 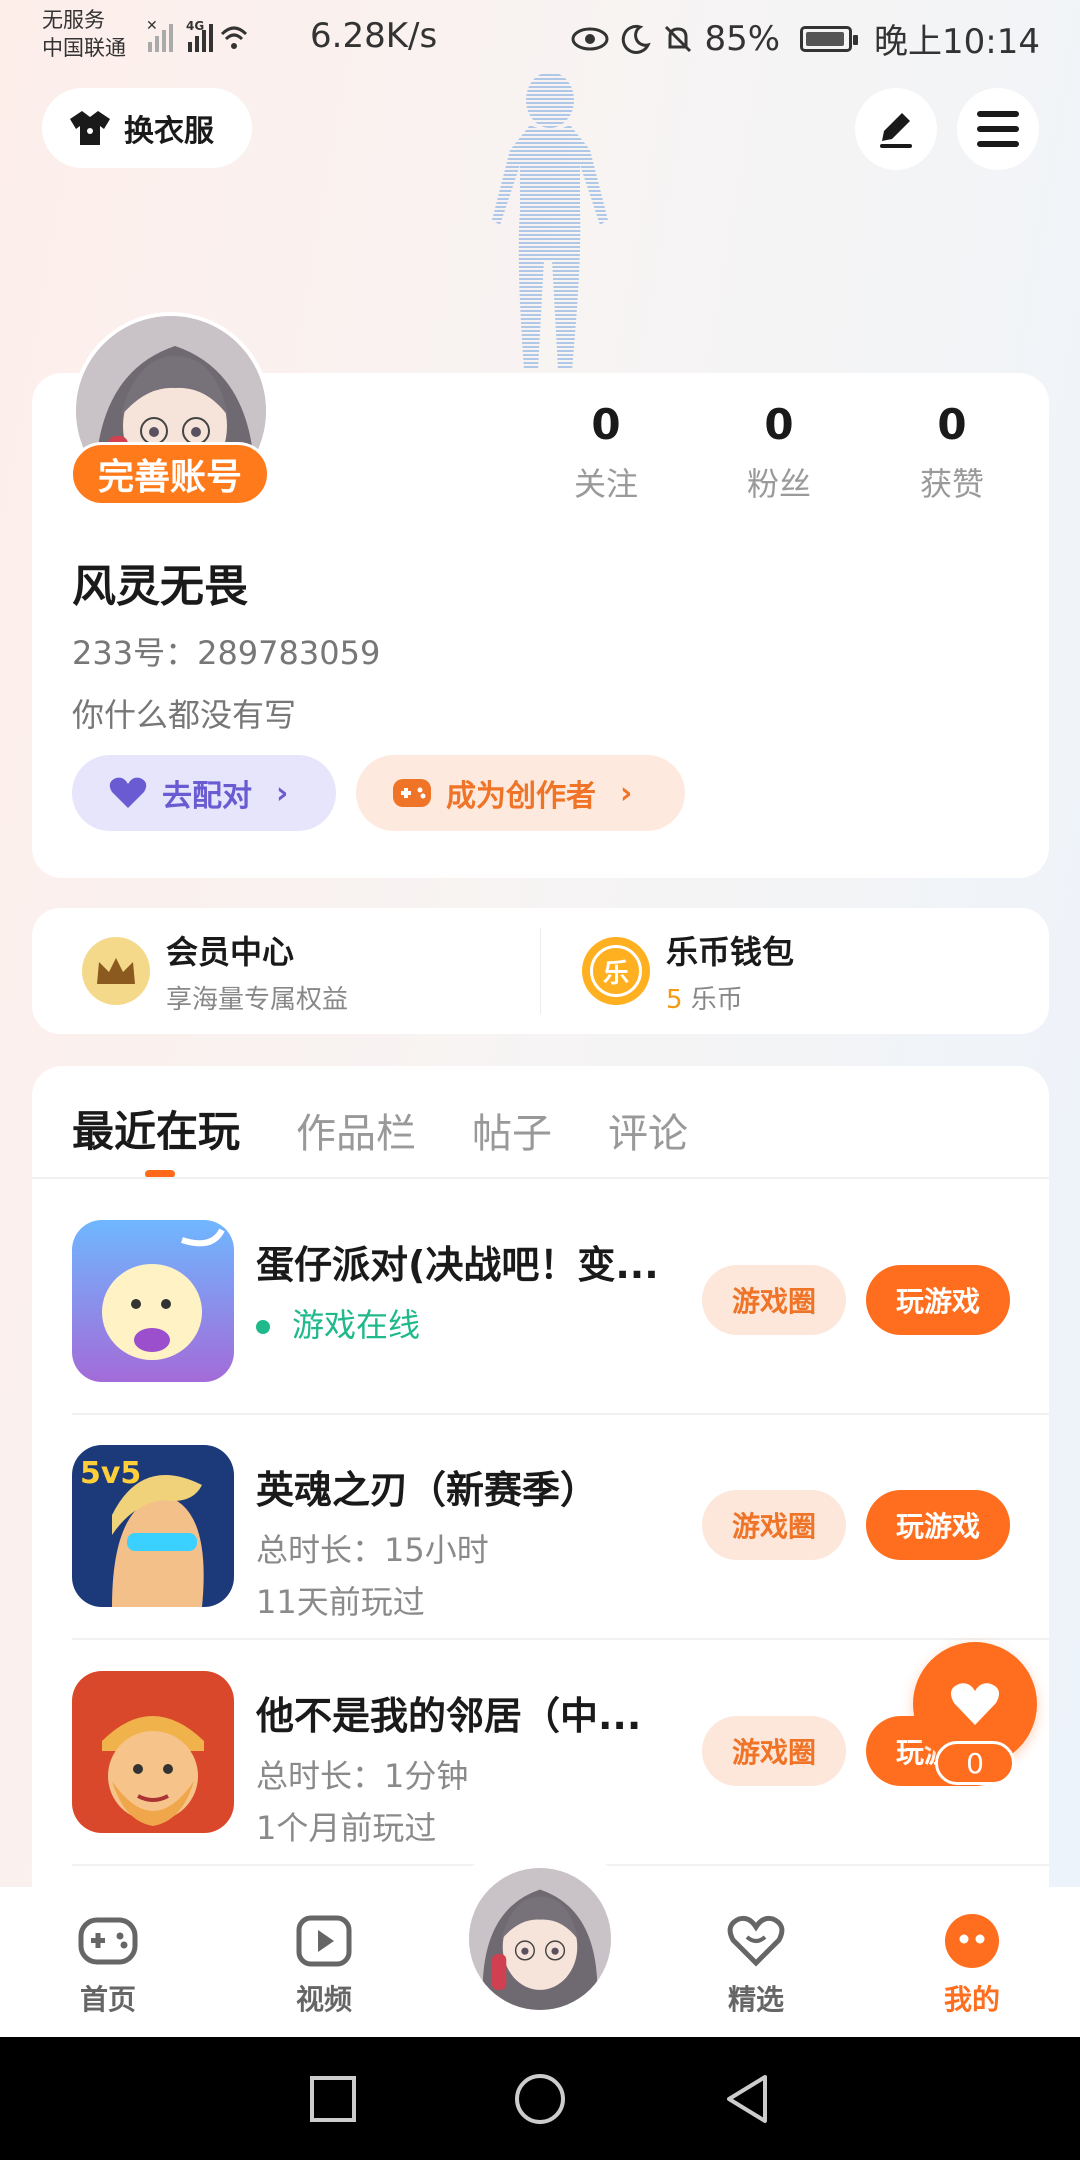 What do you see at coordinates (116, 971) in the screenshot?
I see `crown-icon` at bounding box center [116, 971].